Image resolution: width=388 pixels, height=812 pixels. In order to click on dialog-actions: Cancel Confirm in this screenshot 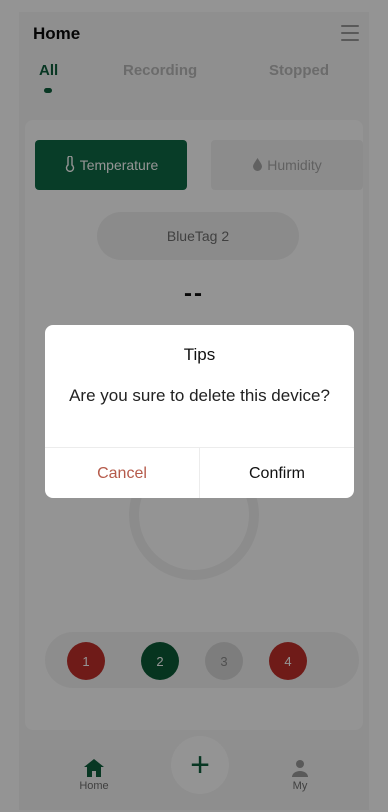, I will do `click(199, 472)`.